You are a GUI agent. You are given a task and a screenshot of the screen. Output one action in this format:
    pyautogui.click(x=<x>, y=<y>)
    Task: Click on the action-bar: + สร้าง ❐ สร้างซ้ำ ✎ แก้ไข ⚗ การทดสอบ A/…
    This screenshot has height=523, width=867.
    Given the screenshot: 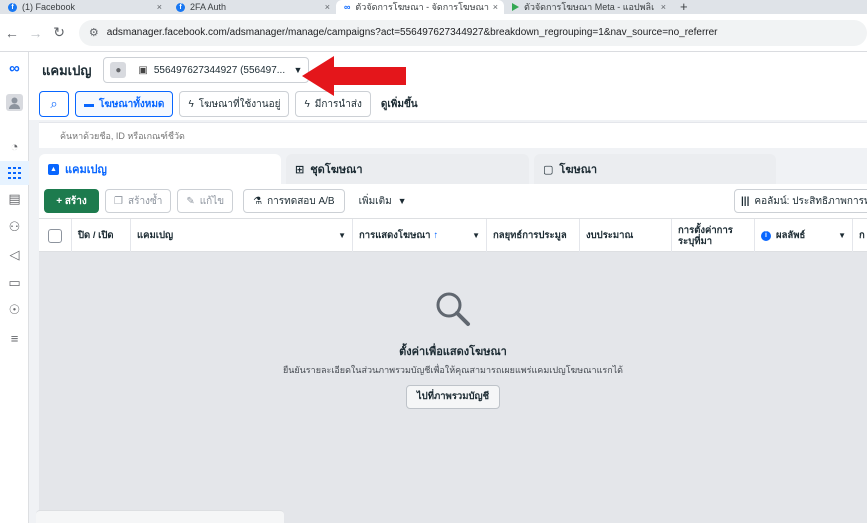 What is the action you would take?
    pyautogui.click(x=453, y=201)
    